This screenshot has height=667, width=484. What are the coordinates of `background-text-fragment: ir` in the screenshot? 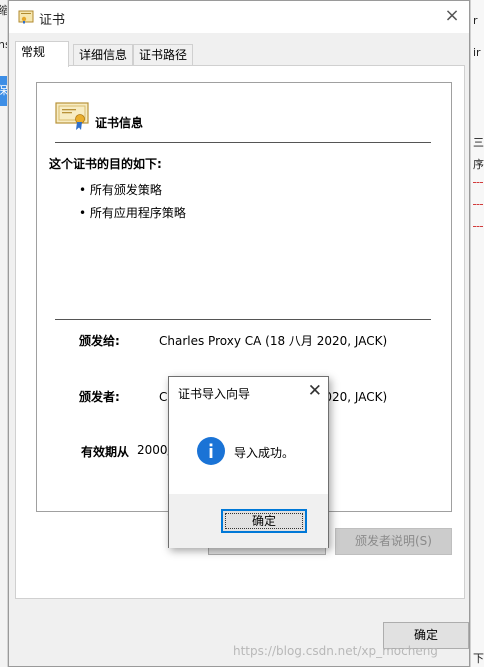 It's located at (477, 52).